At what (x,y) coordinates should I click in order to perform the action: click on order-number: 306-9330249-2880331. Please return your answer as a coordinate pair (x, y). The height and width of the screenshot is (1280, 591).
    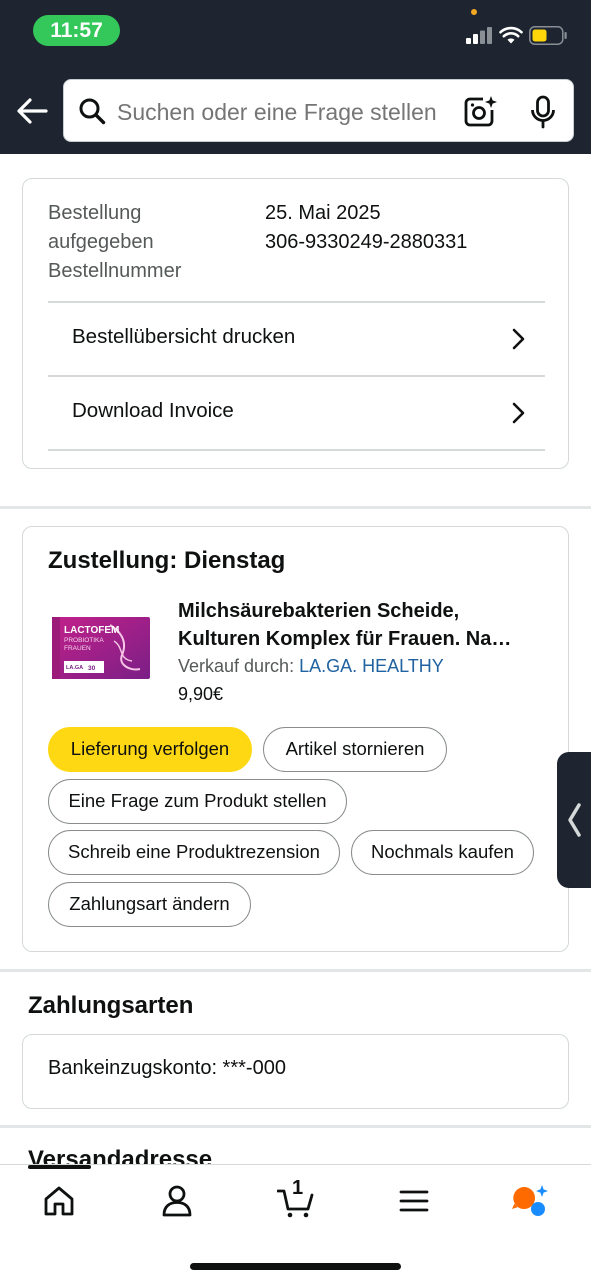
    Looking at the image, I should click on (366, 242).